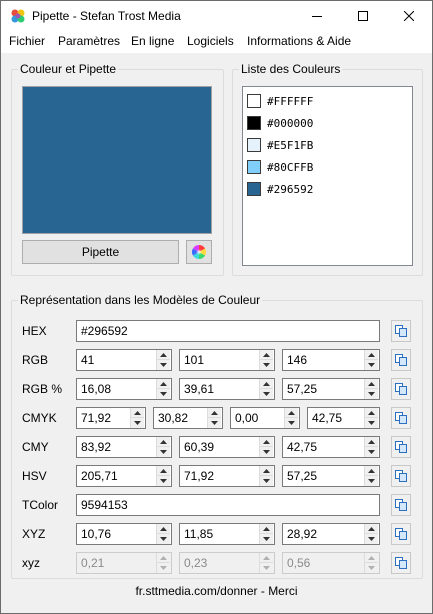 This screenshot has width=433, height=614. I want to click on color-wheel-button, so click(199, 252).